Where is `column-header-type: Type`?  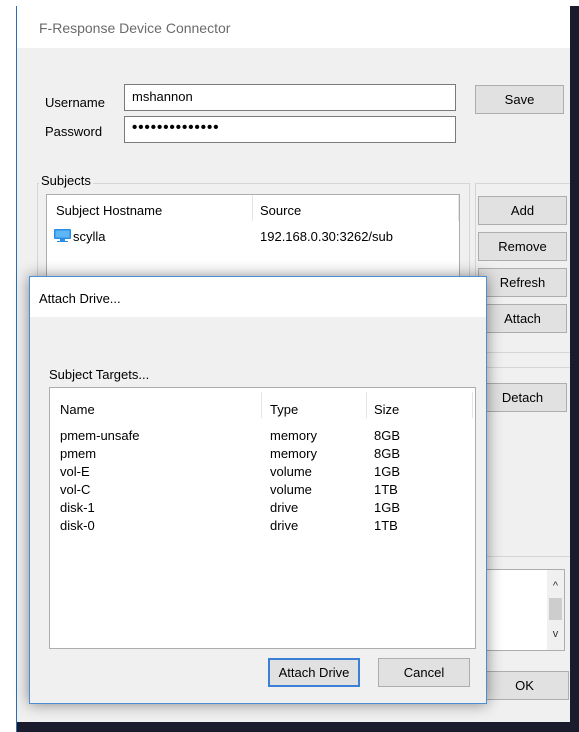
column-header-type: Type is located at coordinates (284, 409).